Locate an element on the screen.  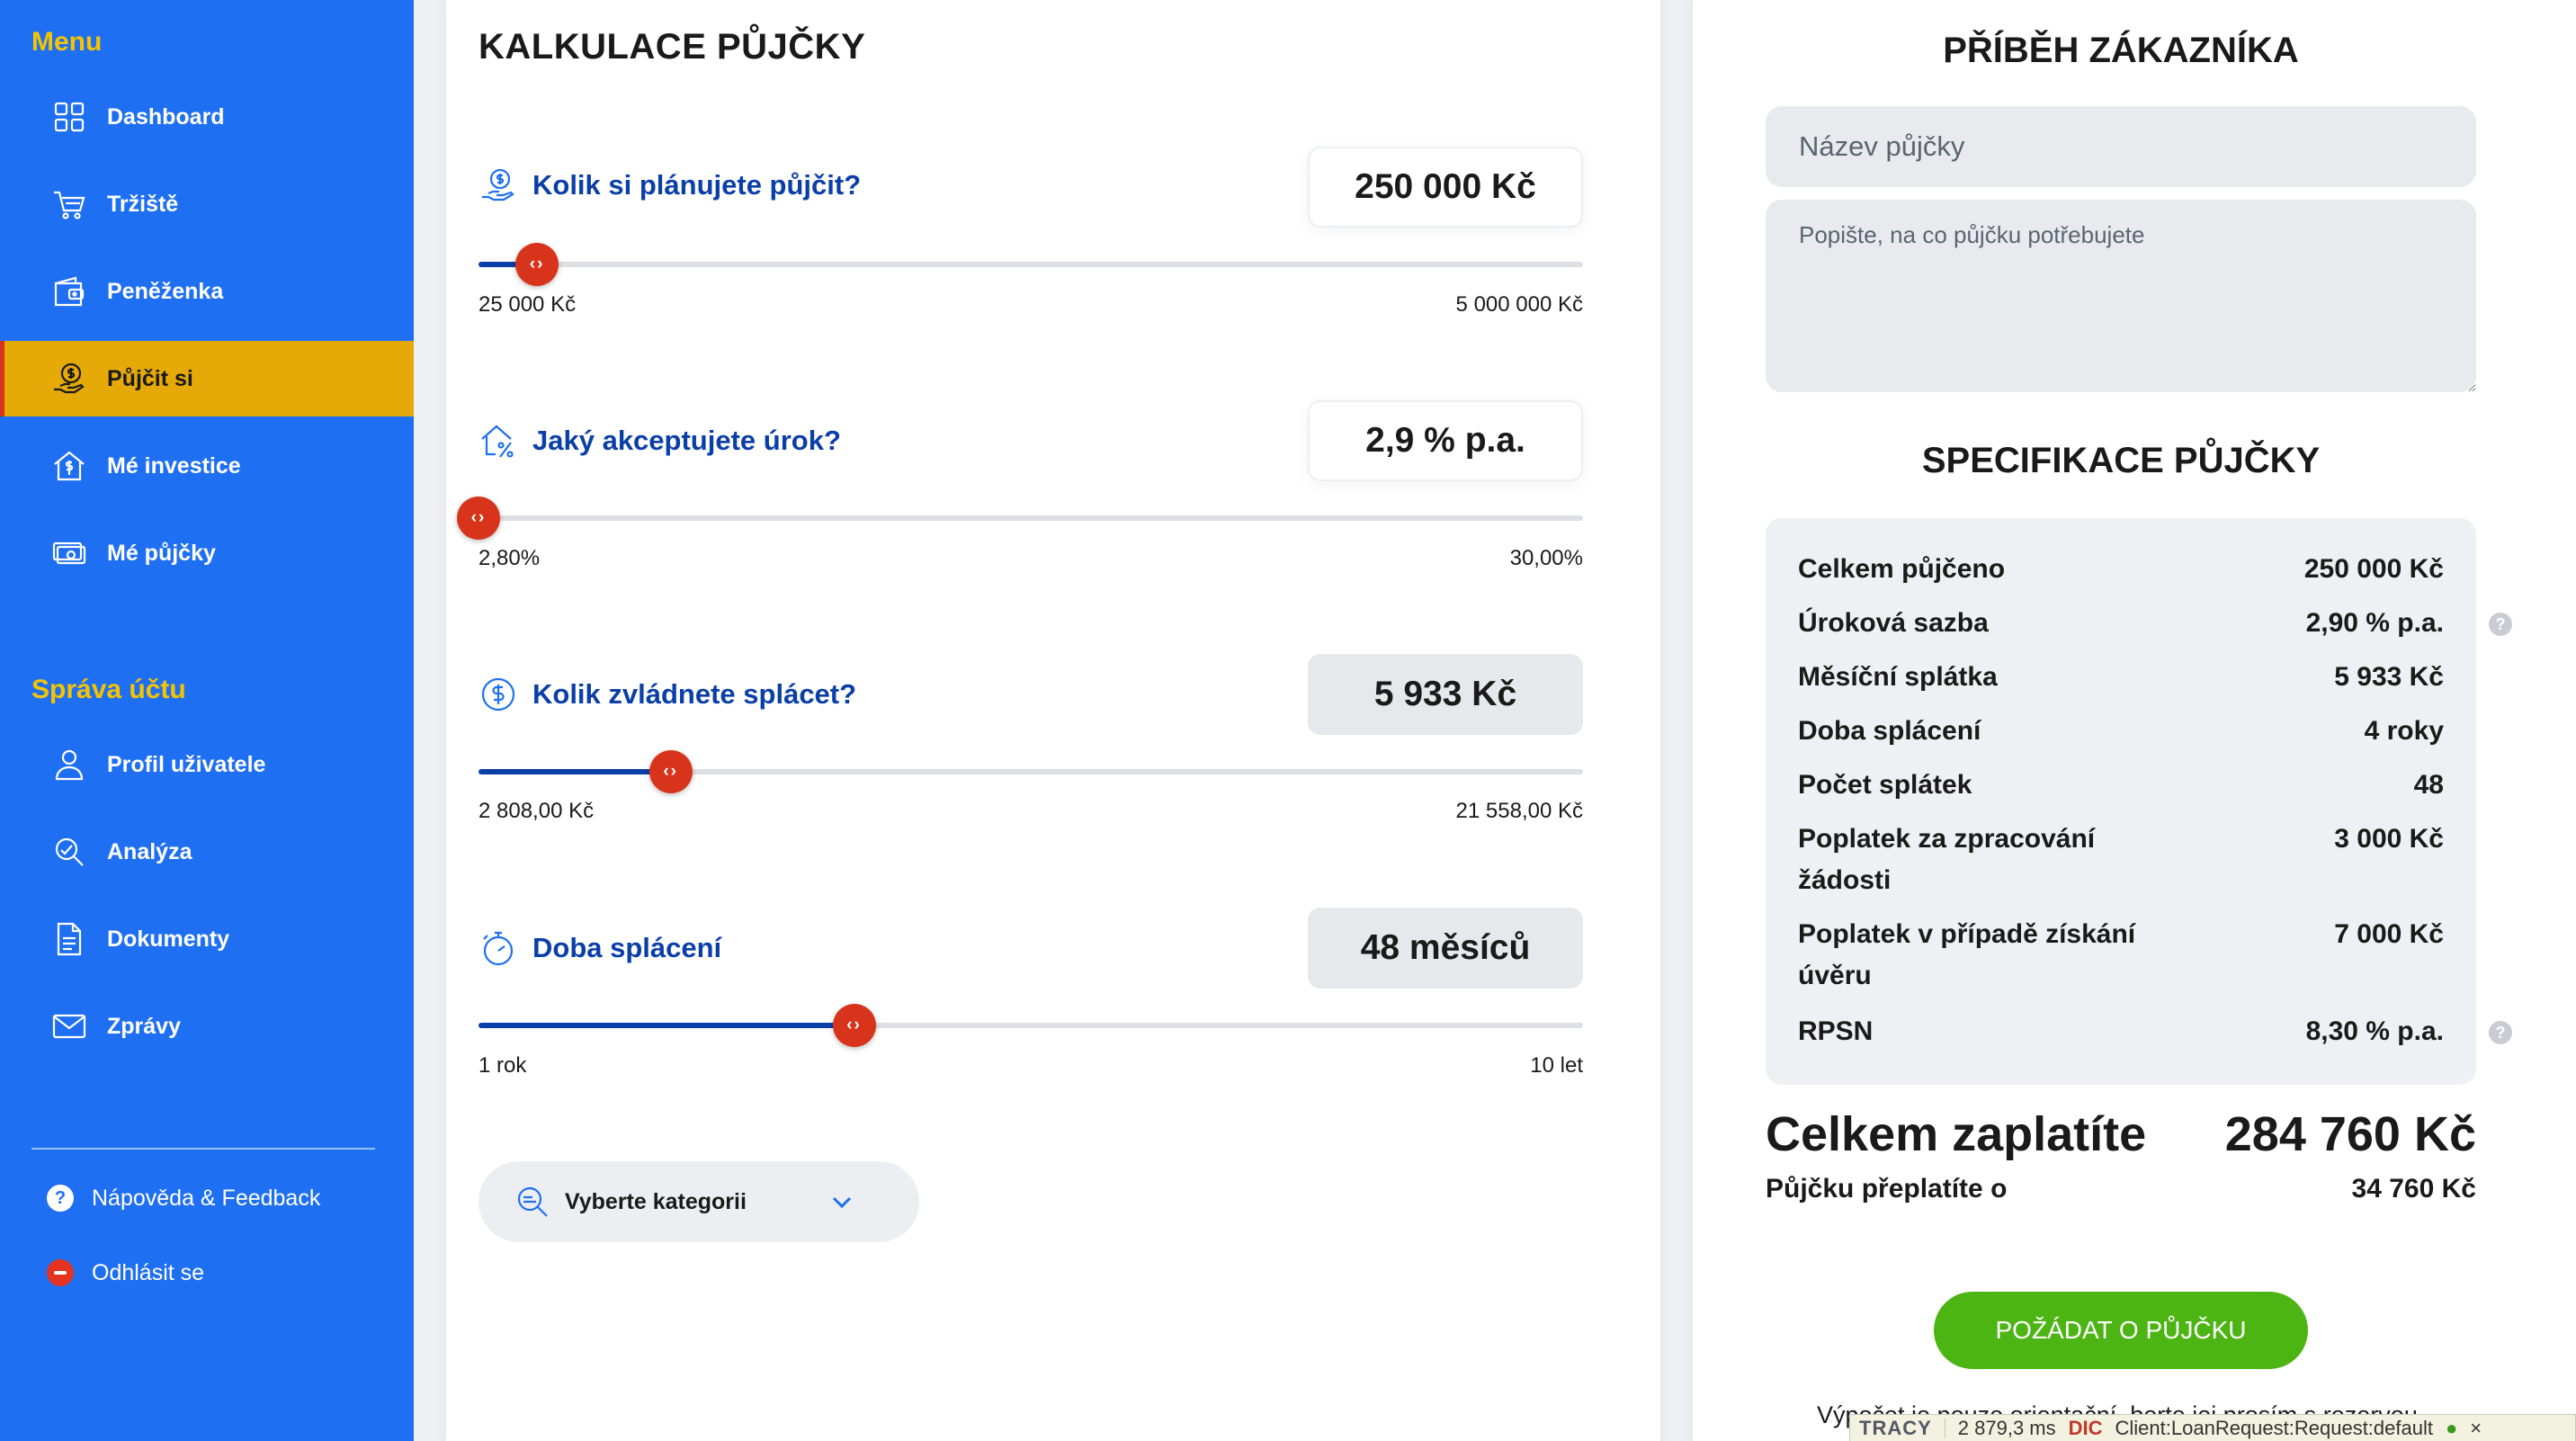
sidebar-item-profile: Profil uživatele is located at coordinates (207, 764).